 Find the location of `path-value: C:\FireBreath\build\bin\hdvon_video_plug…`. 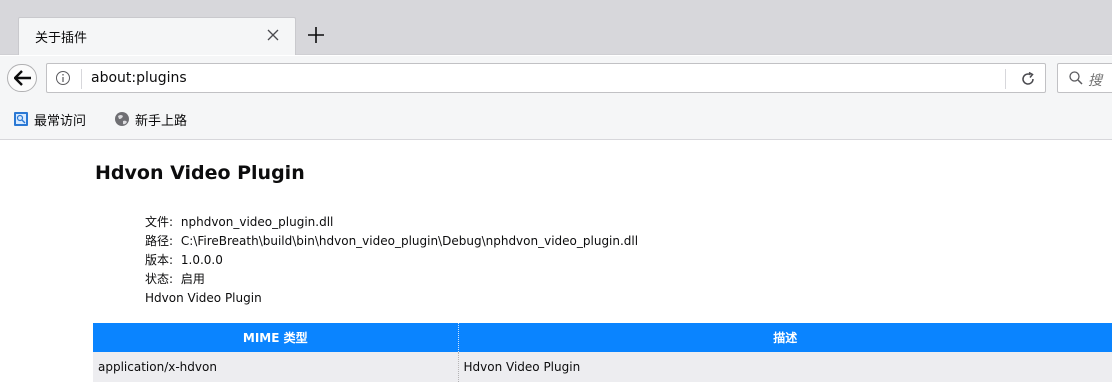

path-value: C:\FireBreath\build\bin\hdvon_video_plug… is located at coordinates (409, 241).